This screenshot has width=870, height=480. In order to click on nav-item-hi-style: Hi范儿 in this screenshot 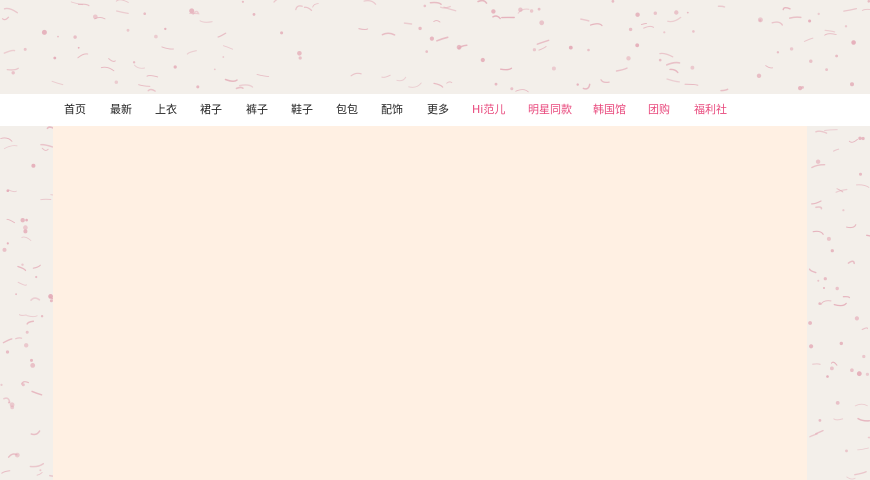, I will do `click(488, 110)`.